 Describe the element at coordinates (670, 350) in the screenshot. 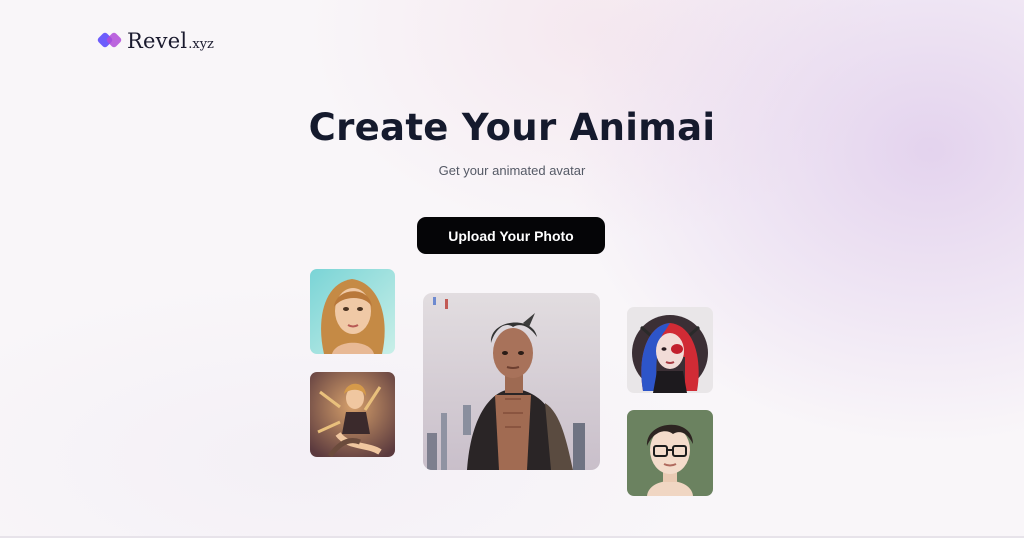

I see `avatar-image-red-blue-hair-woman` at that location.